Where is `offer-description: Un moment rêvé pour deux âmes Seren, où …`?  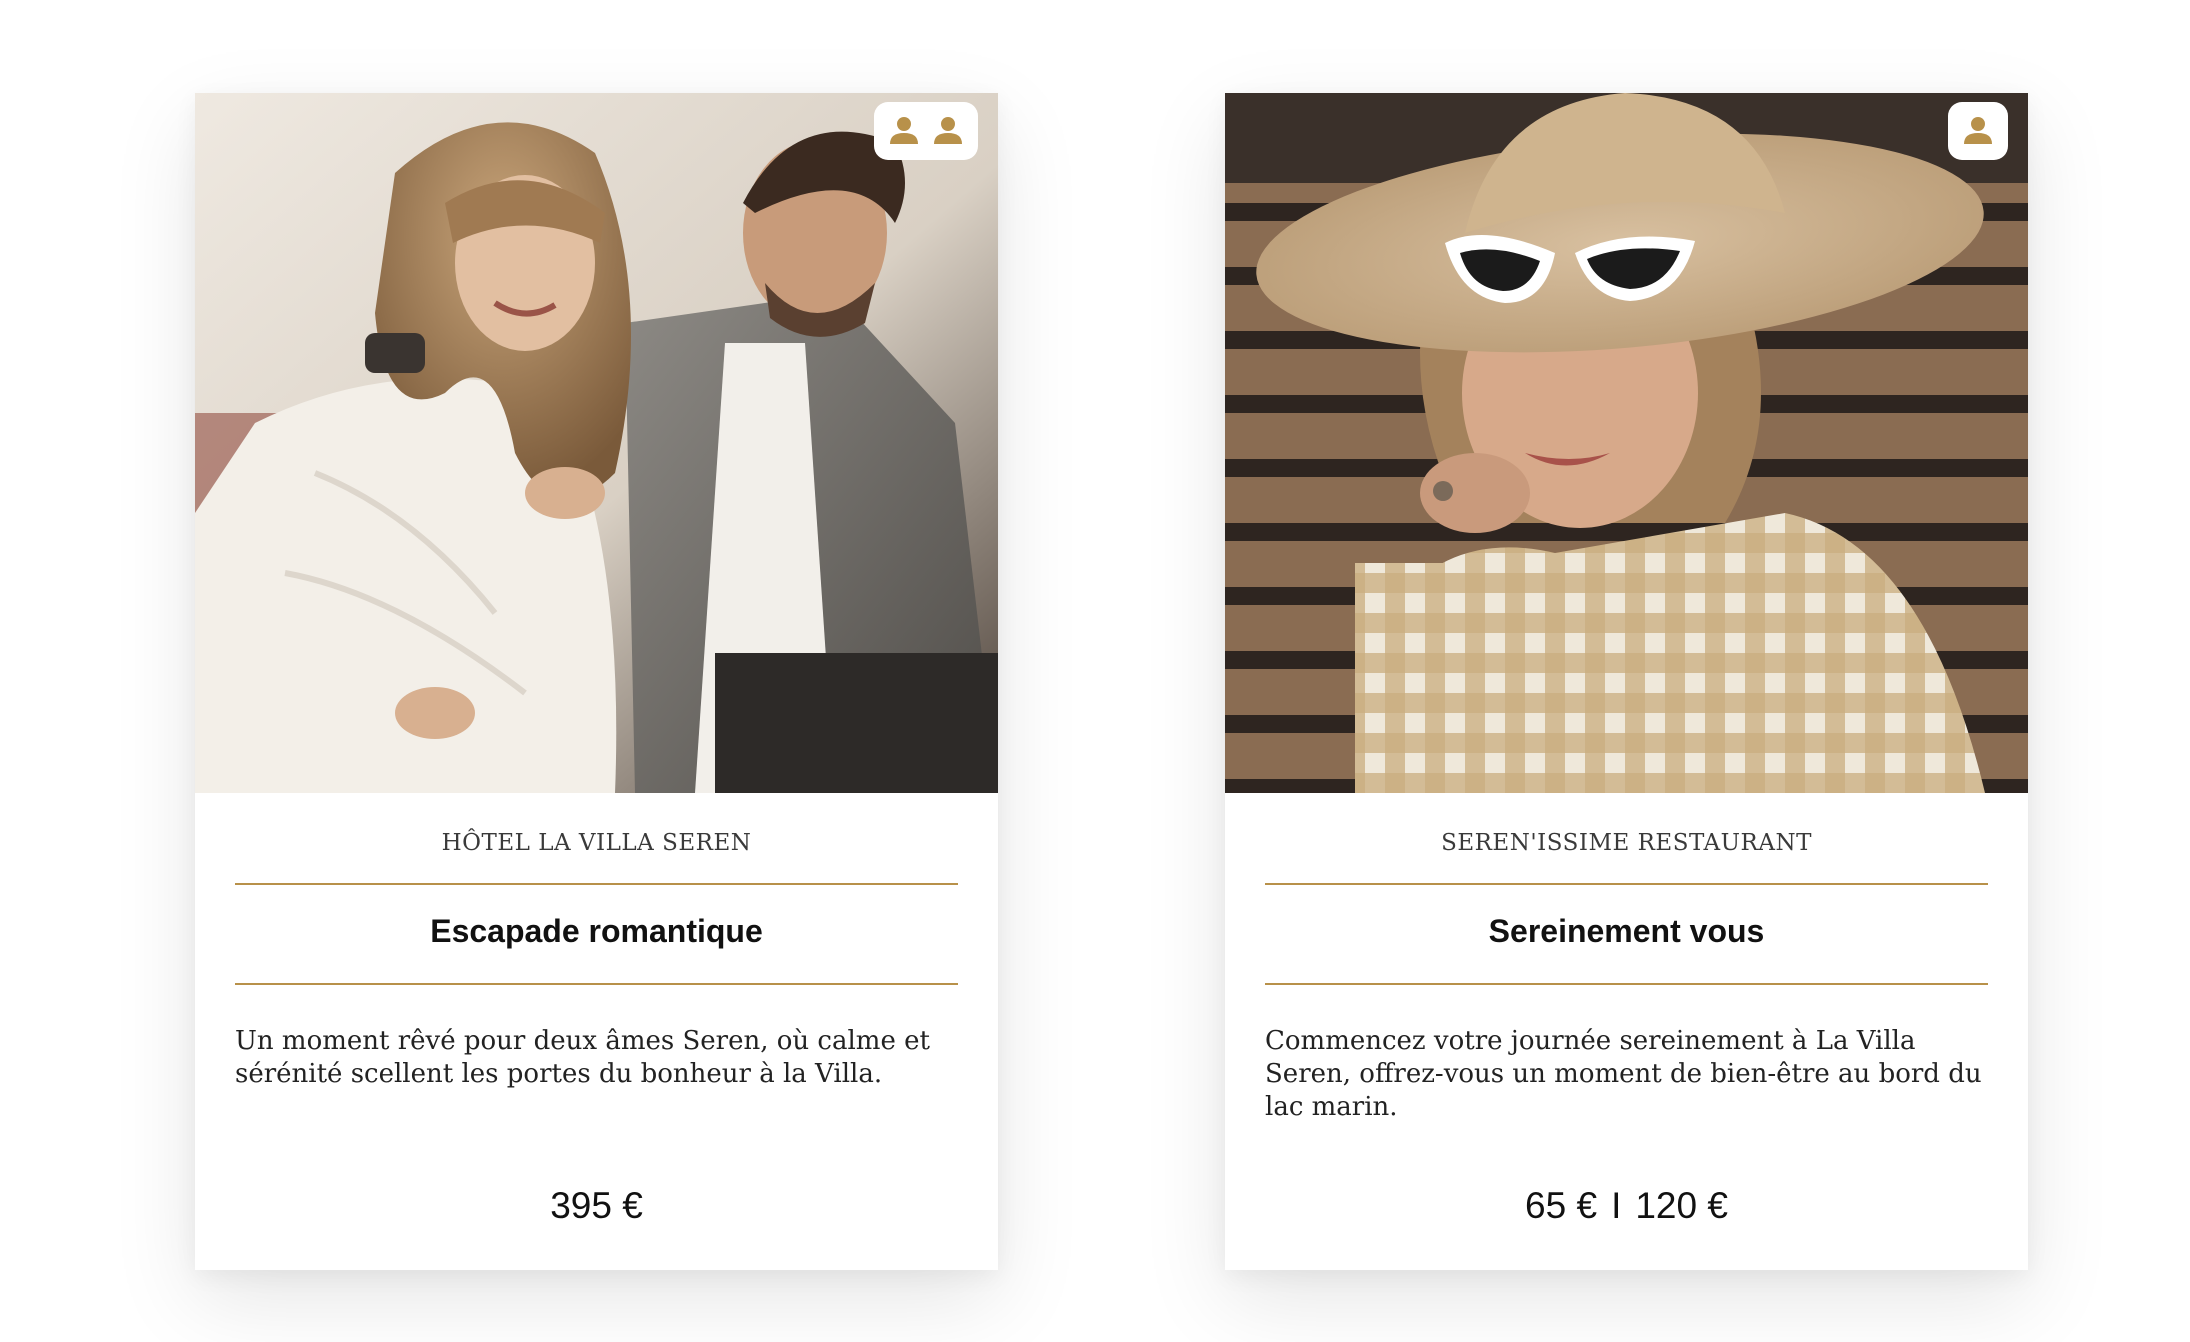 offer-description: Un moment rêvé pour deux âmes Seren, où … is located at coordinates (582, 1057).